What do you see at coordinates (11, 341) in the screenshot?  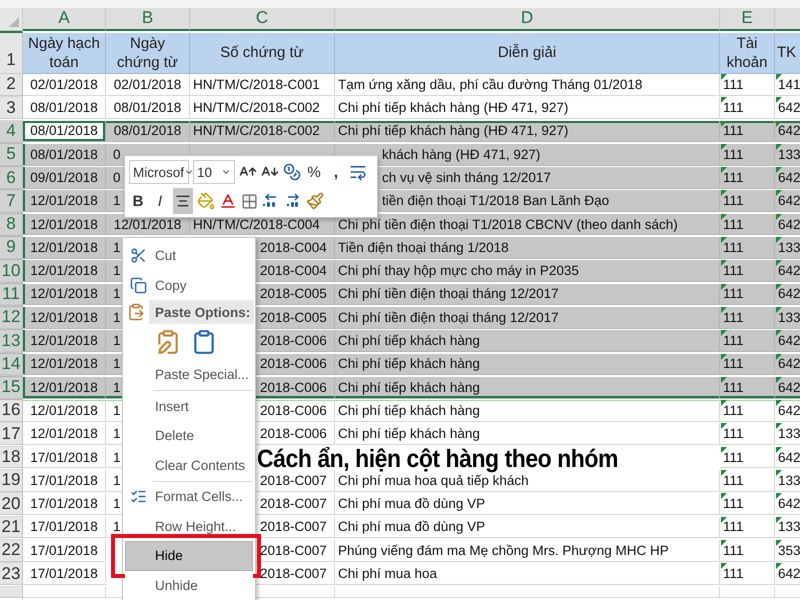 I see `row-header: 13` at bounding box center [11, 341].